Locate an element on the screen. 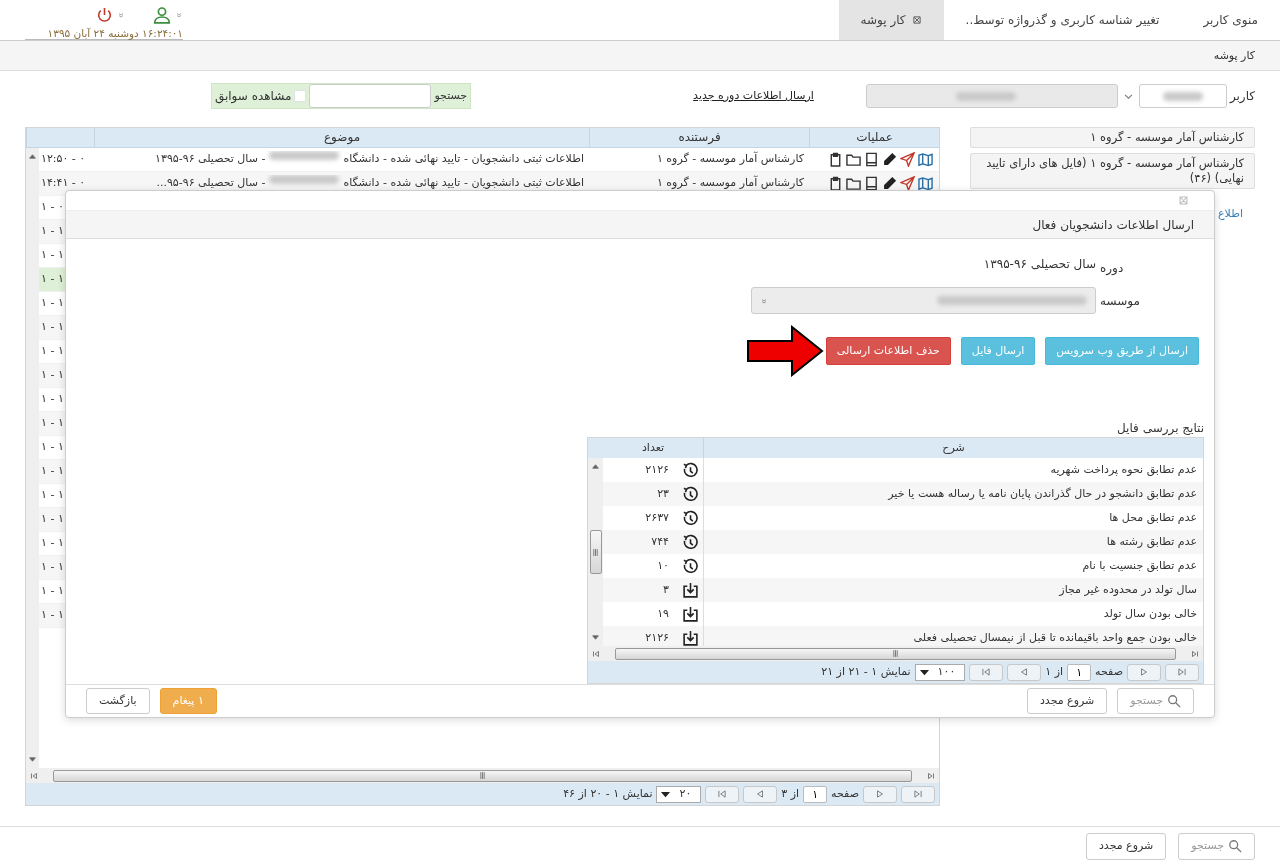  power-icon is located at coordinates (104, 15).